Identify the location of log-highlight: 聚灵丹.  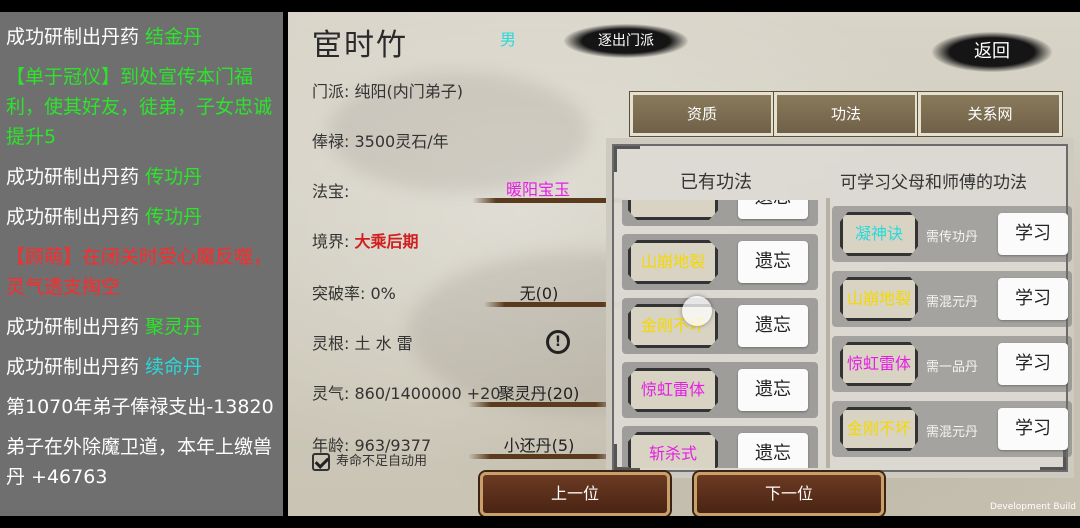
(174, 327).